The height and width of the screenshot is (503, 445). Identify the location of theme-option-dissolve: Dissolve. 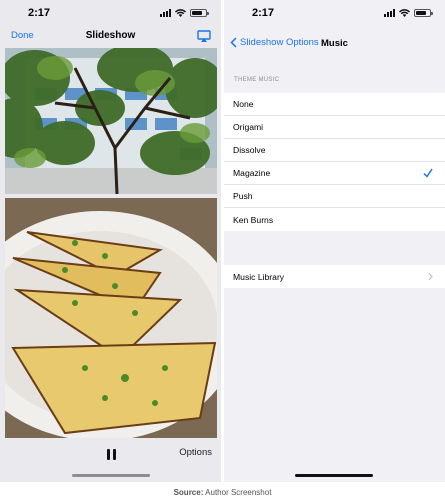
(334, 150).